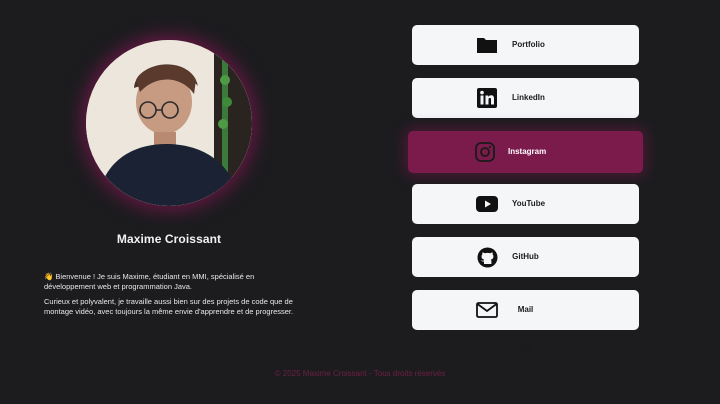 The image size is (720, 404). I want to click on link-label: Instagram, so click(527, 151).